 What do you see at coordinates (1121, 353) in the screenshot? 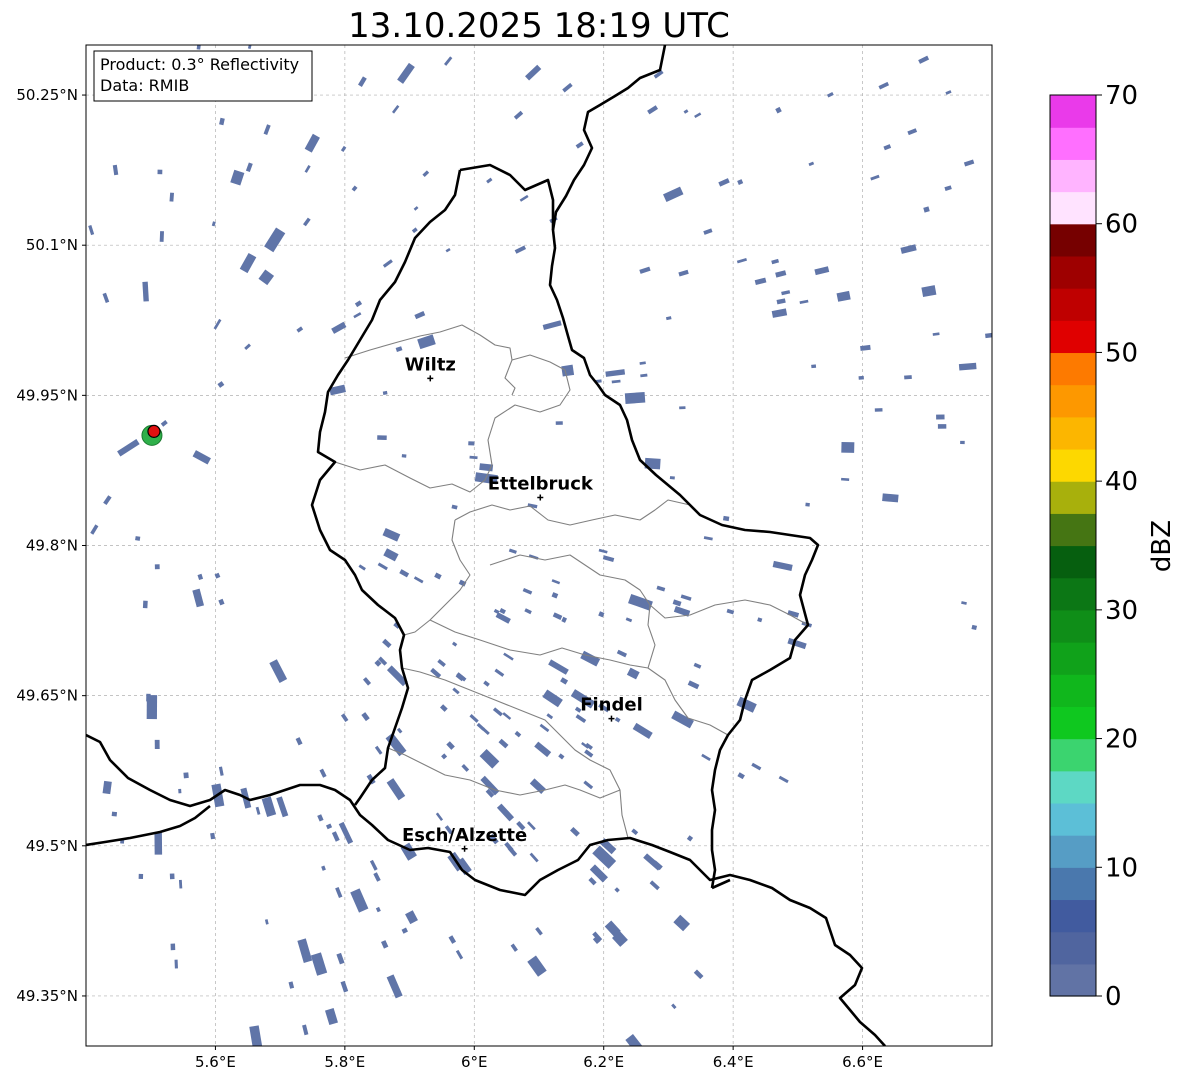
I see `colorbar-tick-label: 50` at bounding box center [1121, 353].